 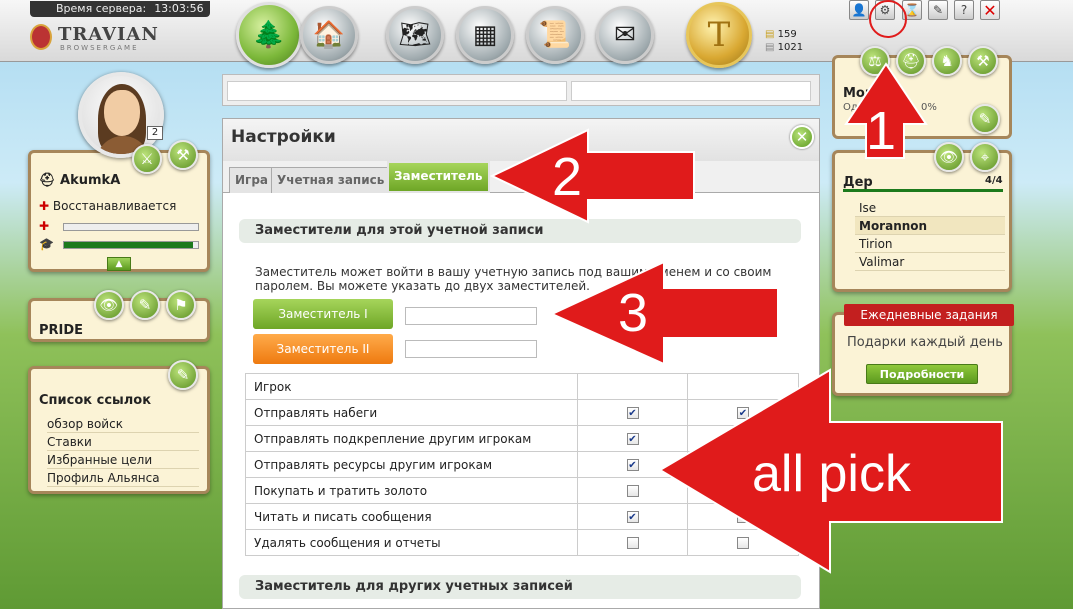 I want to click on annotation-number-3: 3, so click(x=633, y=313).